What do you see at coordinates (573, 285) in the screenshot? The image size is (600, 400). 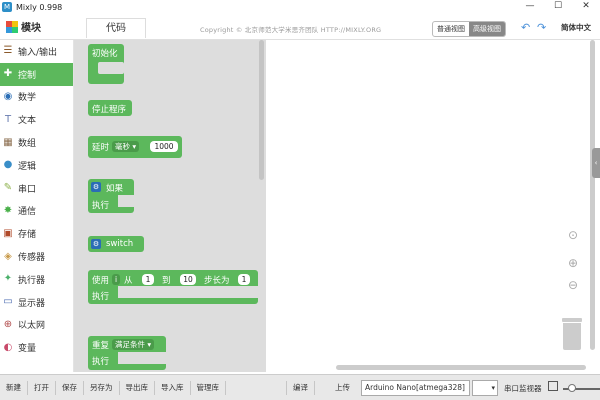 I see `zoom-out-icon: ⊖` at bounding box center [573, 285].